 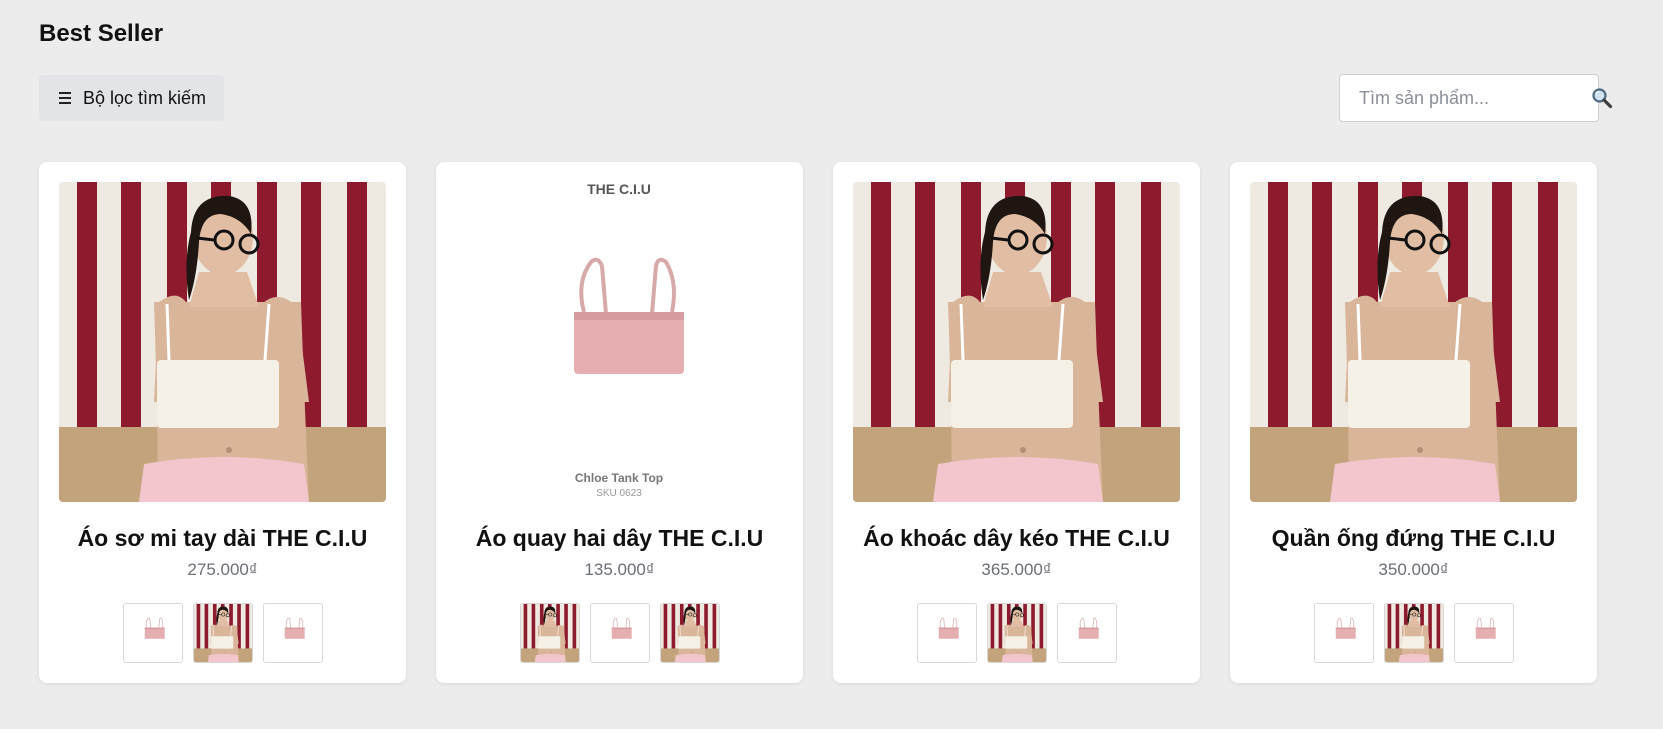 I want to click on search-box, so click(x=1476, y=98).